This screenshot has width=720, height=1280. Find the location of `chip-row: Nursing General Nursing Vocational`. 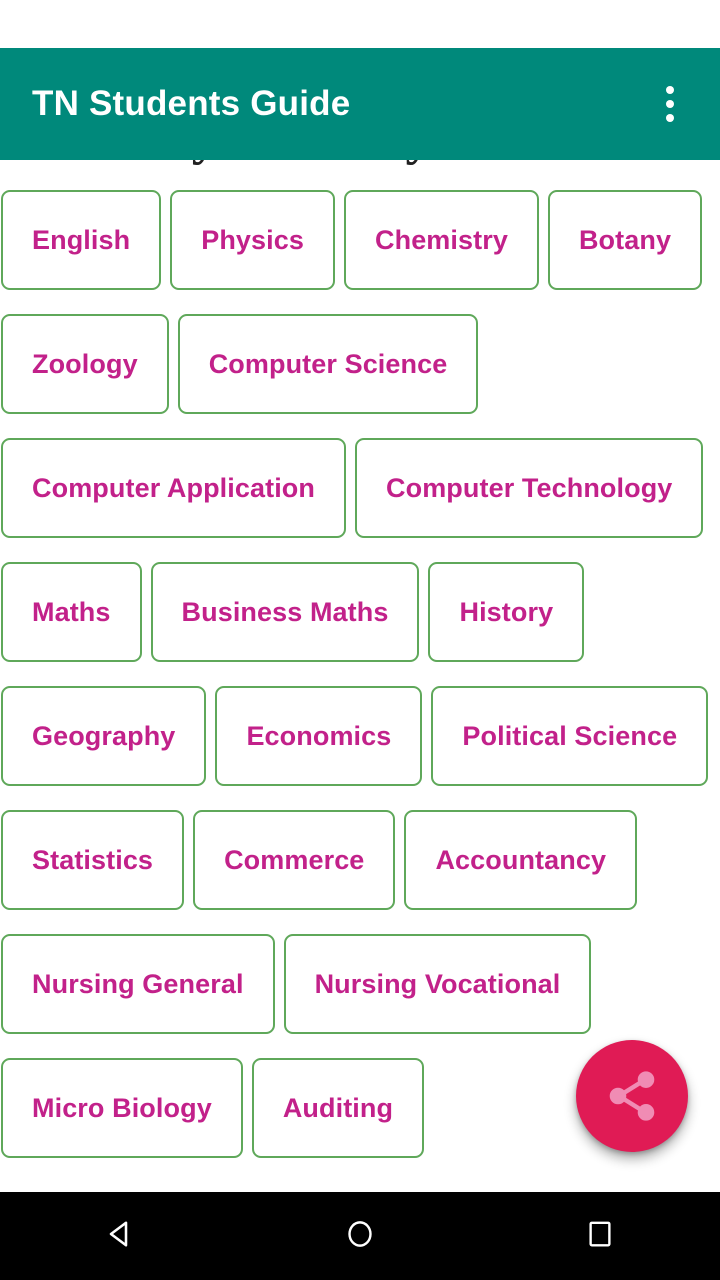

chip-row: Nursing General Nursing Vocational is located at coordinates (360, 984).